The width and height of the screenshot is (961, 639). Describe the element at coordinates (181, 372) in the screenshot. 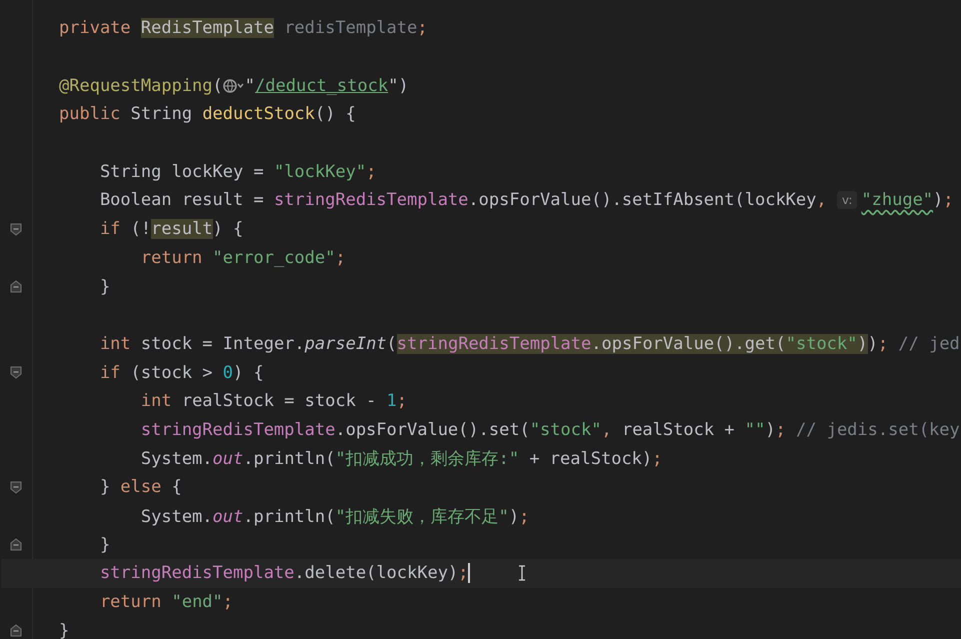

I see `code-line: if (stock > 0) {` at that location.